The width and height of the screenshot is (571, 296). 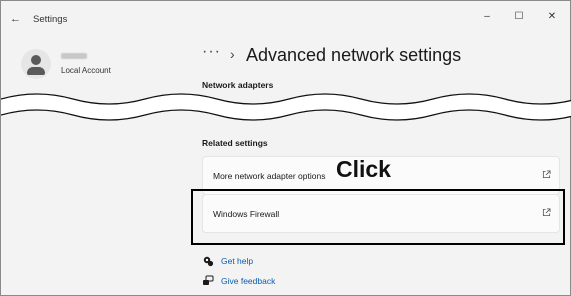 I want to click on avatar, so click(x=36, y=64).